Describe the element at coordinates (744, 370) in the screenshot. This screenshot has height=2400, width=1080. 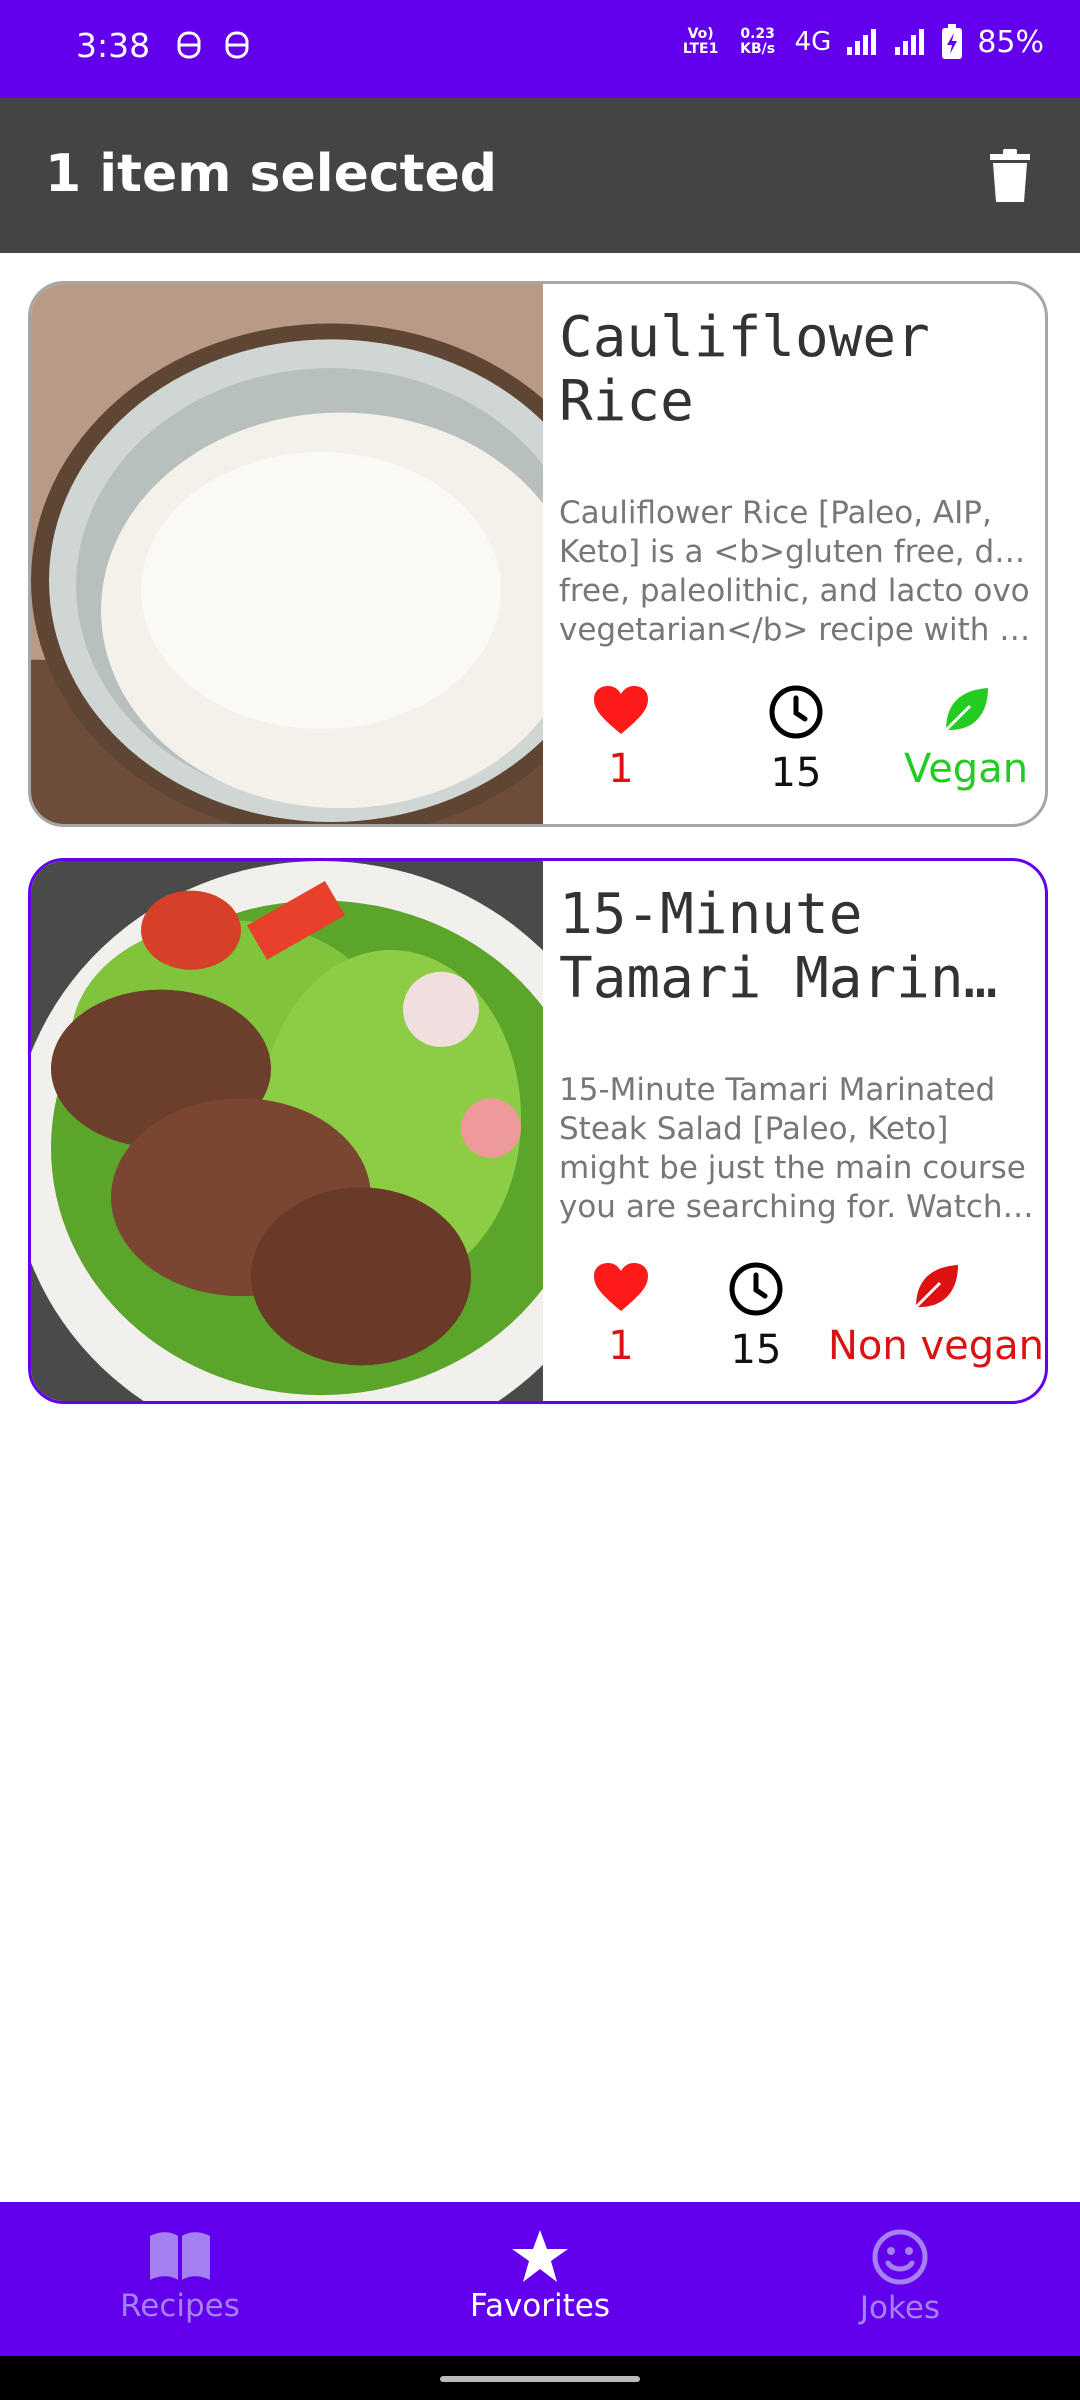
I see `recipe-title: Cauliflower Rice` at that location.